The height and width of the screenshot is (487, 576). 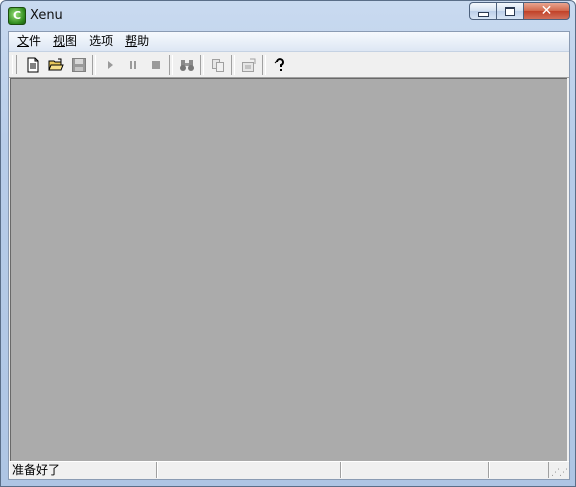 I want to click on find-button, so click(x=186, y=65).